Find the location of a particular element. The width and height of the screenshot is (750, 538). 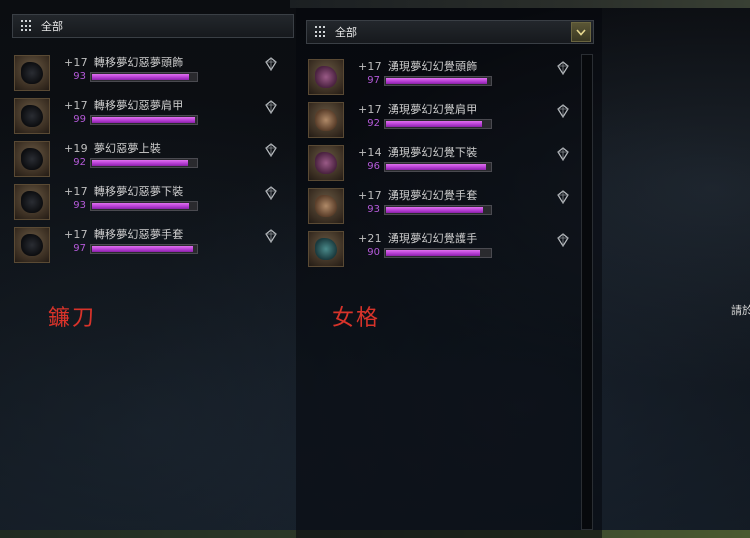

item-name: +17 轉移夢幻惡夢肩甲 is located at coordinates (131, 104).